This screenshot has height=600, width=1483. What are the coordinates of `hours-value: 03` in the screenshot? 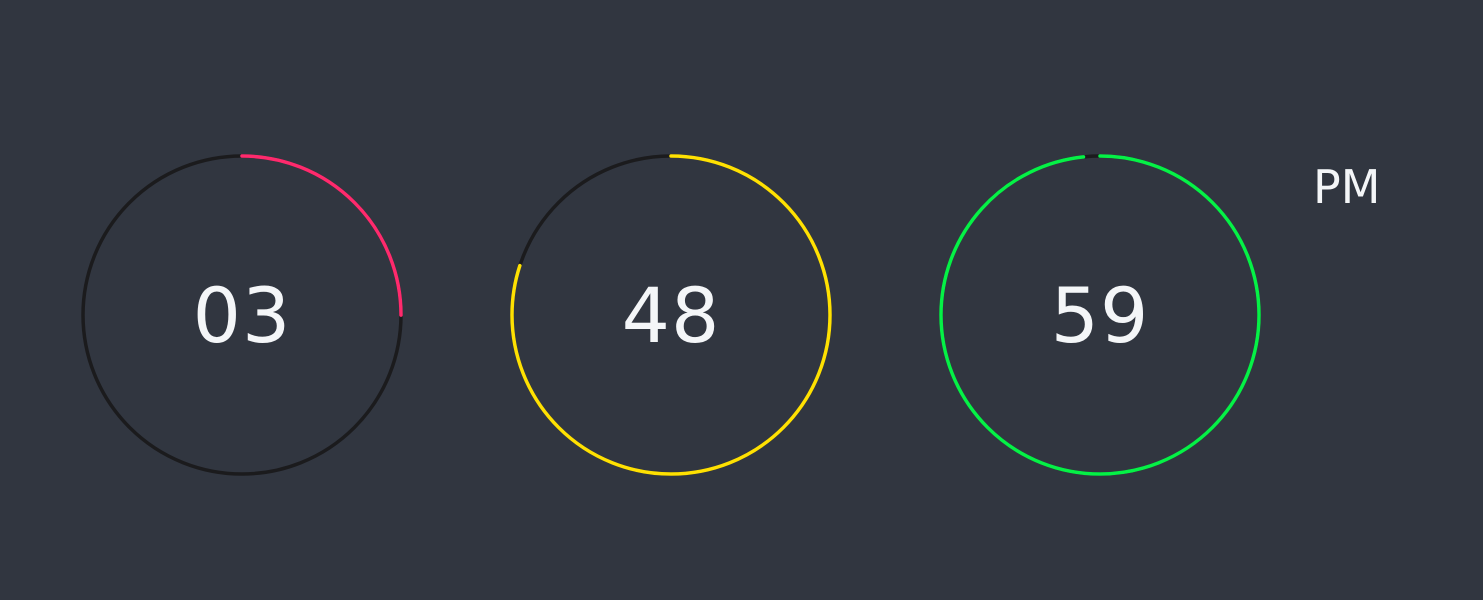 It's located at (242, 315).